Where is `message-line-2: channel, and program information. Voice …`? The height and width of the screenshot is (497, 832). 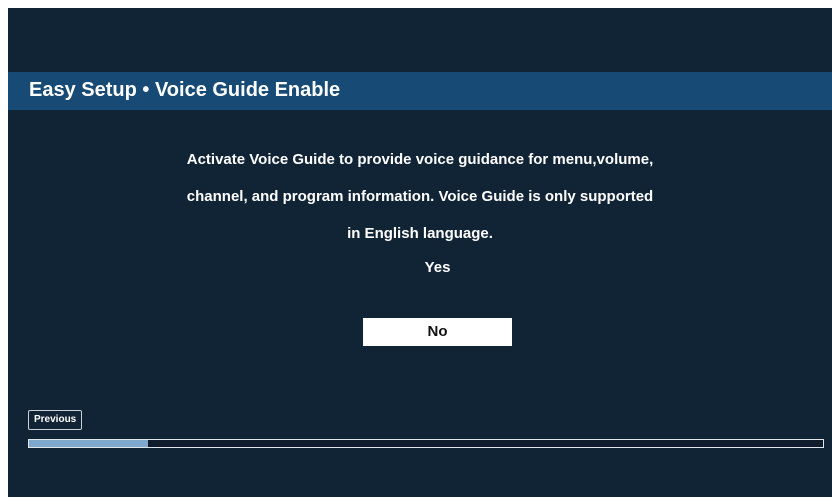
message-line-2: channel, and program information. Voice … is located at coordinates (420, 196).